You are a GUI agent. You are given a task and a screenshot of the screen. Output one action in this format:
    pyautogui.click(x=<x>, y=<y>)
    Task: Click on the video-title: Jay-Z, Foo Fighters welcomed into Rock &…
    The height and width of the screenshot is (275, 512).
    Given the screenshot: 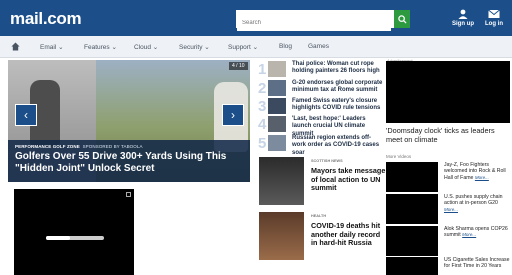 What is the action you would take?
    pyautogui.click(x=478, y=171)
    